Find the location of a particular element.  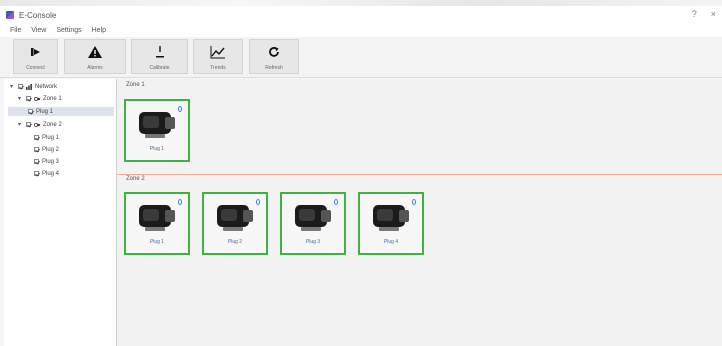

help-icon: ? is located at coordinates (694, 14).